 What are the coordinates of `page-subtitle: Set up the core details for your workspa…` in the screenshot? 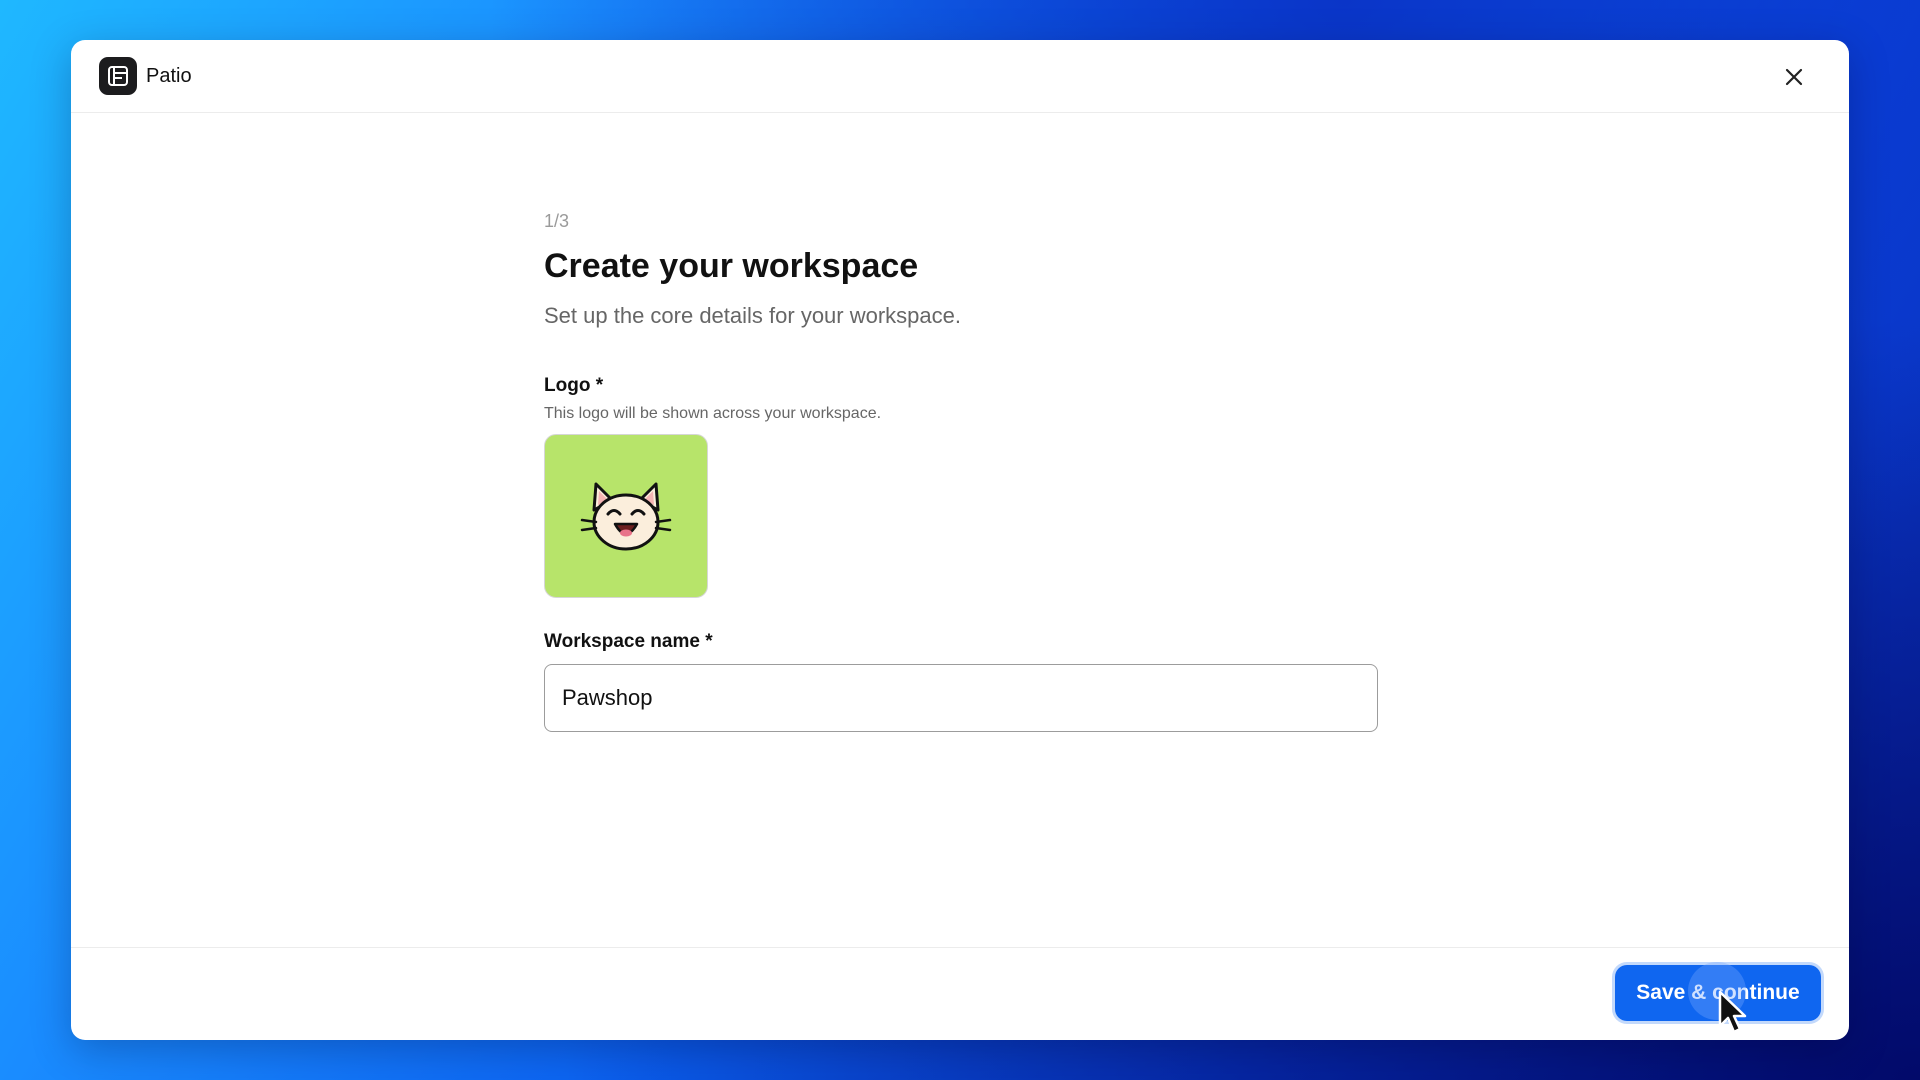 It's located at (752, 315).